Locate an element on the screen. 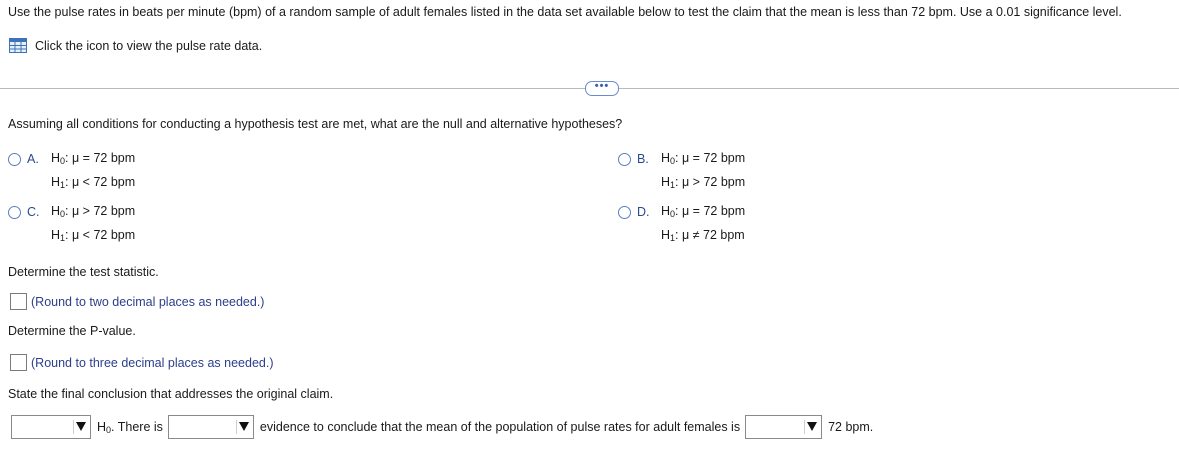  alt-hypothesis: H1: μ ≠ 72 bpm is located at coordinates (703, 235).